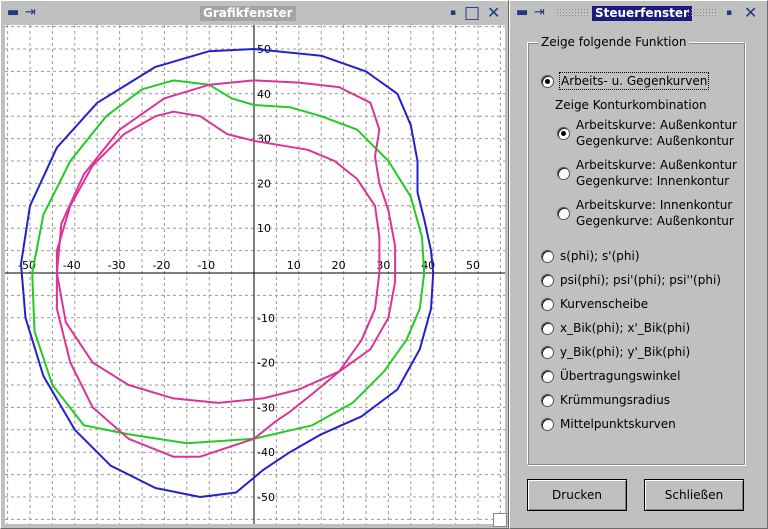 The width and height of the screenshot is (768, 529). Describe the element at coordinates (631, 105) in the screenshot. I see `kontur-label: Zeige Konturkombination` at that location.